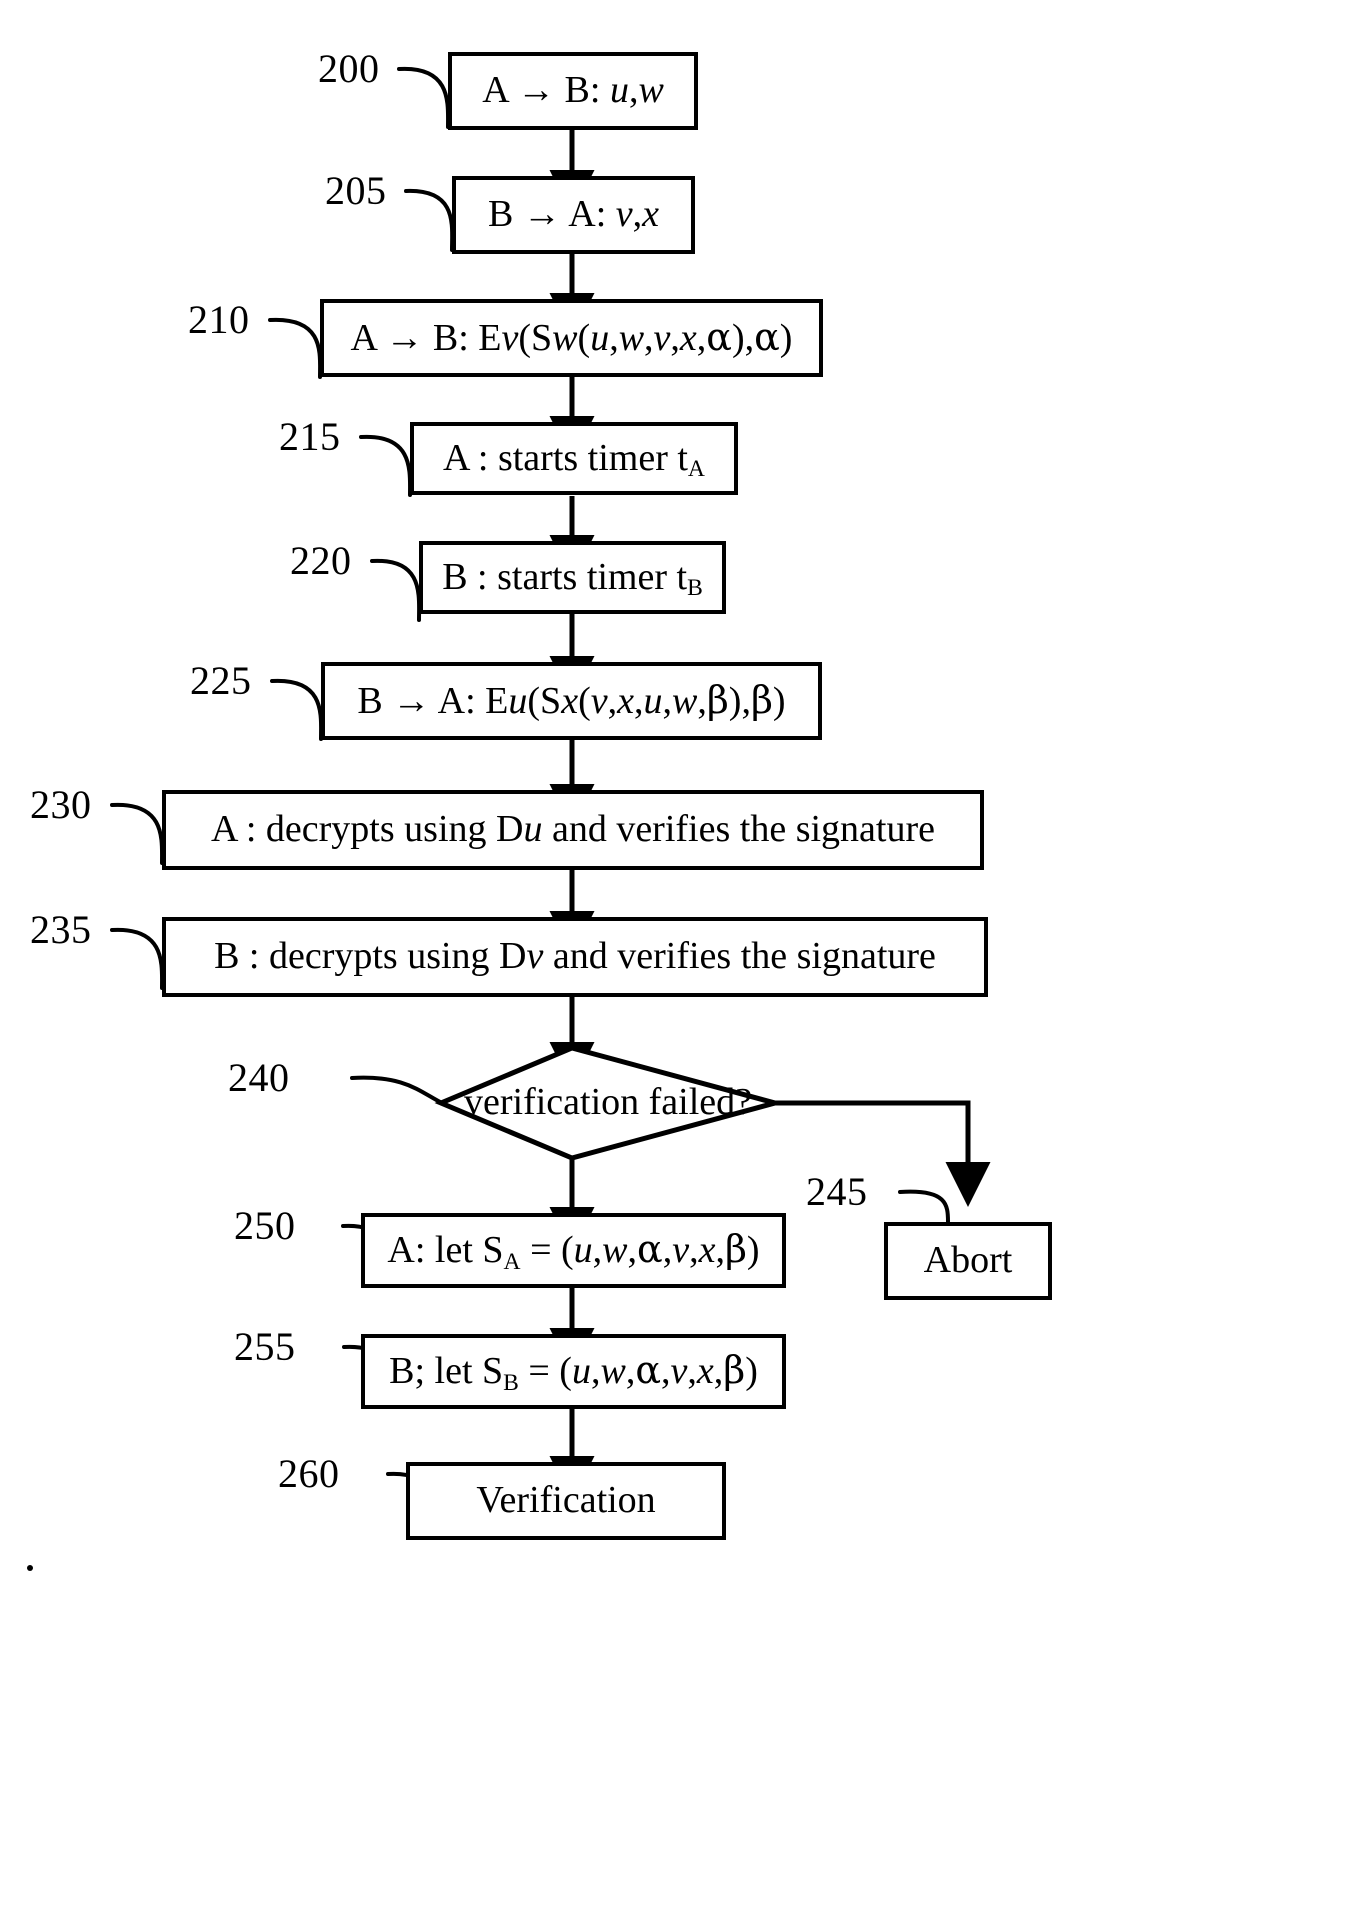 Image resolution: width=1372 pixels, height=1929 pixels. Describe the element at coordinates (349, 68) in the screenshot. I see `ref-label-200: 200` at that location.